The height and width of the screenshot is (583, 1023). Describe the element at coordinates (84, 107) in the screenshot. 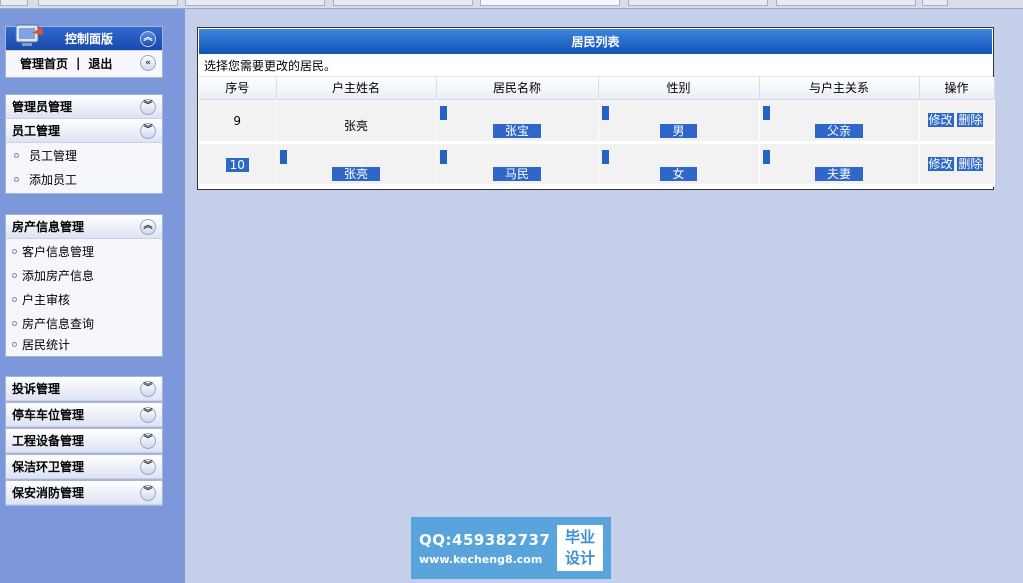

I see `admin-management-header: 管理员管理 ︾` at that location.